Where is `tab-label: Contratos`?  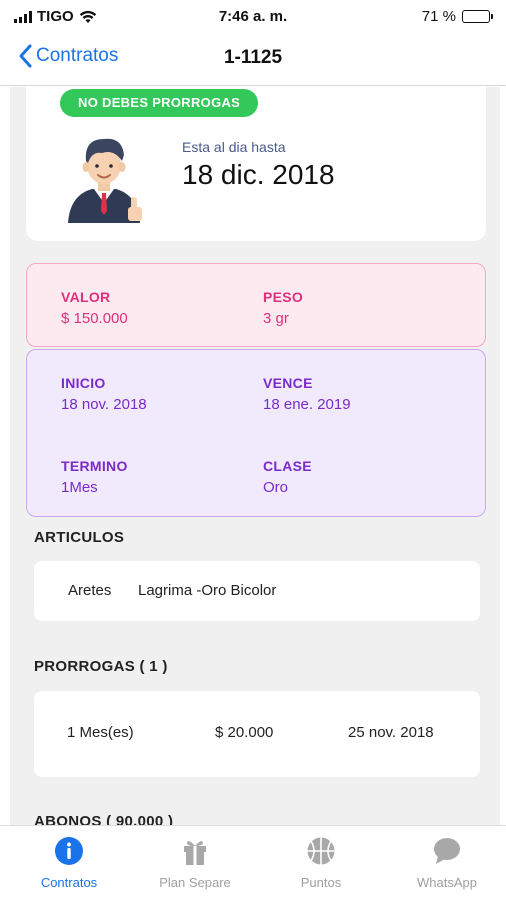 tab-label: Contratos is located at coordinates (69, 882).